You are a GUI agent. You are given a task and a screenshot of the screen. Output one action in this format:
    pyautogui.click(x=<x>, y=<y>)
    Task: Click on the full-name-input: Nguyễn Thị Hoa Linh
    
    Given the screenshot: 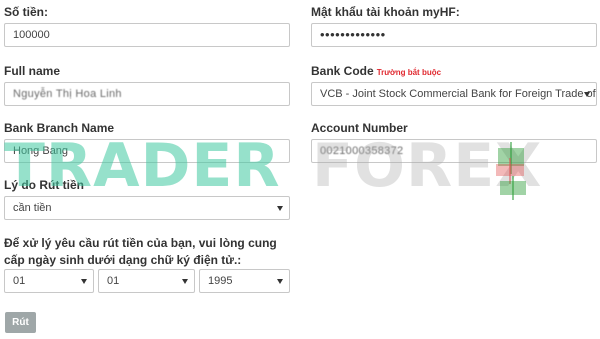 What is the action you would take?
    pyautogui.click(x=147, y=94)
    